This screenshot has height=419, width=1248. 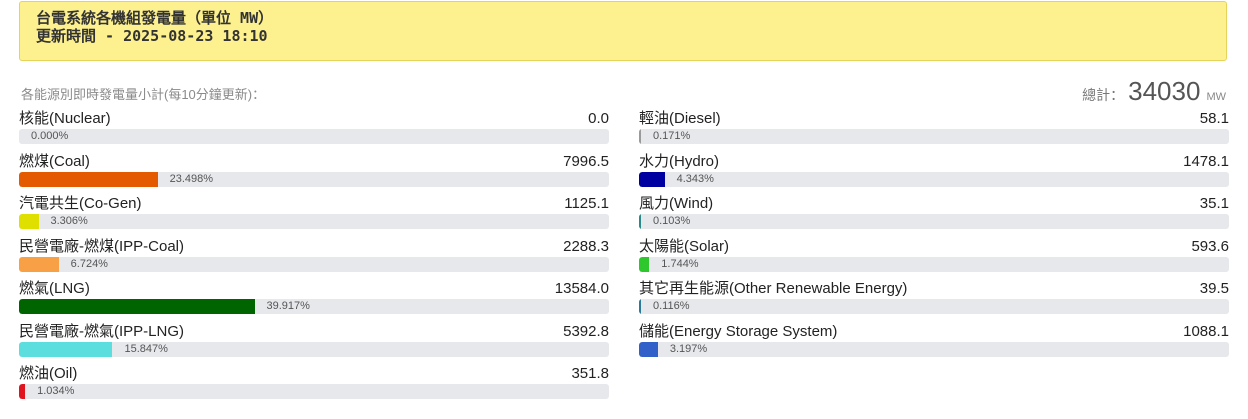 What do you see at coordinates (773, 288) in the screenshot?
I see `energy-source-name: 其它再生能源(Other Renewable Energy)` at bounding box center [773, 288].